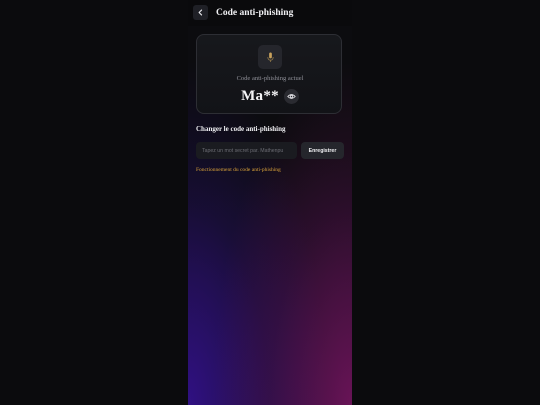  I want to click on chevron-left-icon, so click(200, 12).